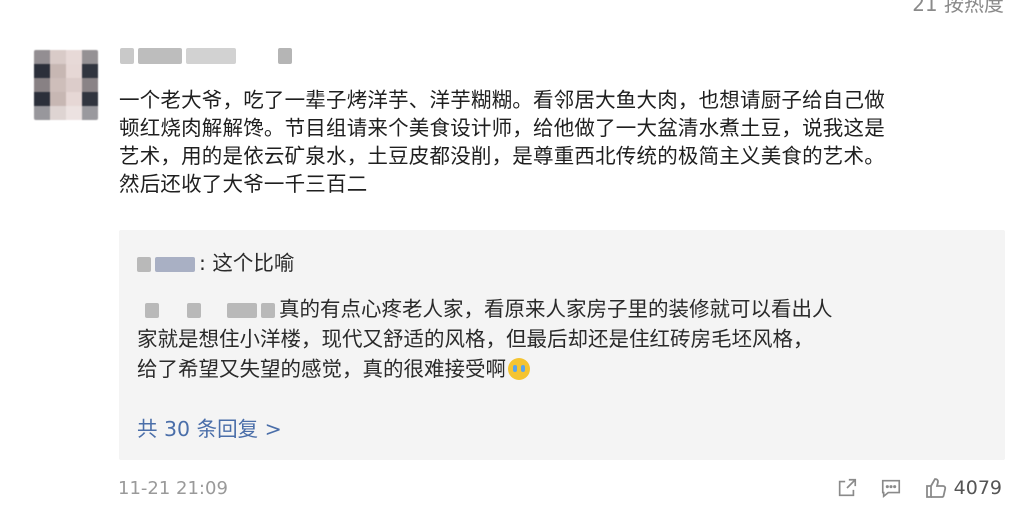  I want to click on comment-line: 艺术，用的是依云矿泉水，土豆皮都没削，是尊重西北传统的极简主义美食的艺术。, so click(502, 156).